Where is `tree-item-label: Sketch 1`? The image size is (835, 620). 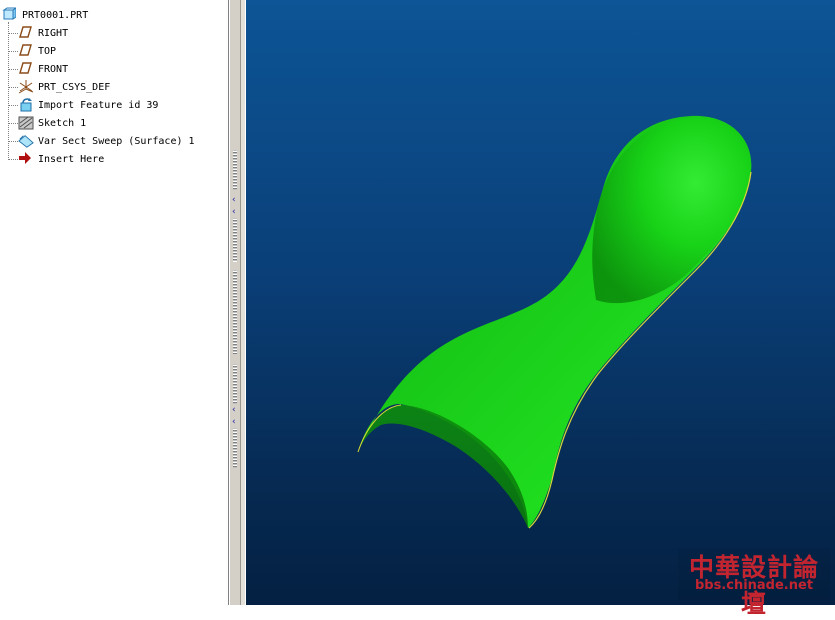 tree-item-label: Sketch 1 is located at coordinates (62, 123).